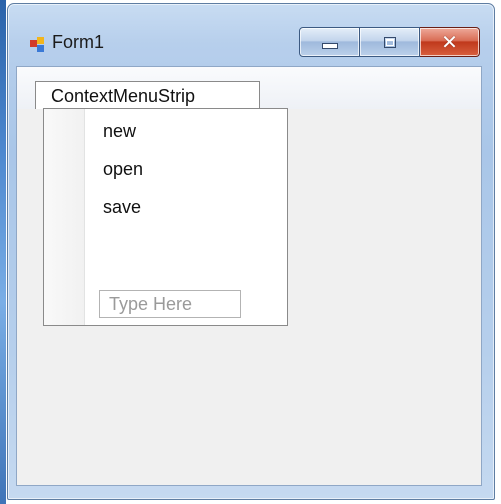 This screenshot has height=504, width=501. I want to click on menu-item-save: save, so click(122, 207).